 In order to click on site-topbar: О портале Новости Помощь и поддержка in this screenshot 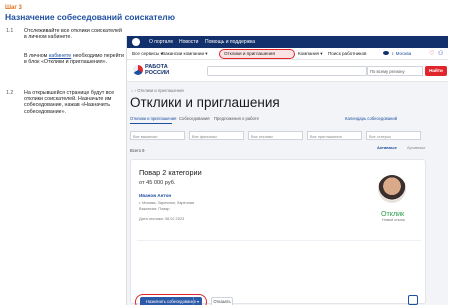, I will do `click(287, 42)`.